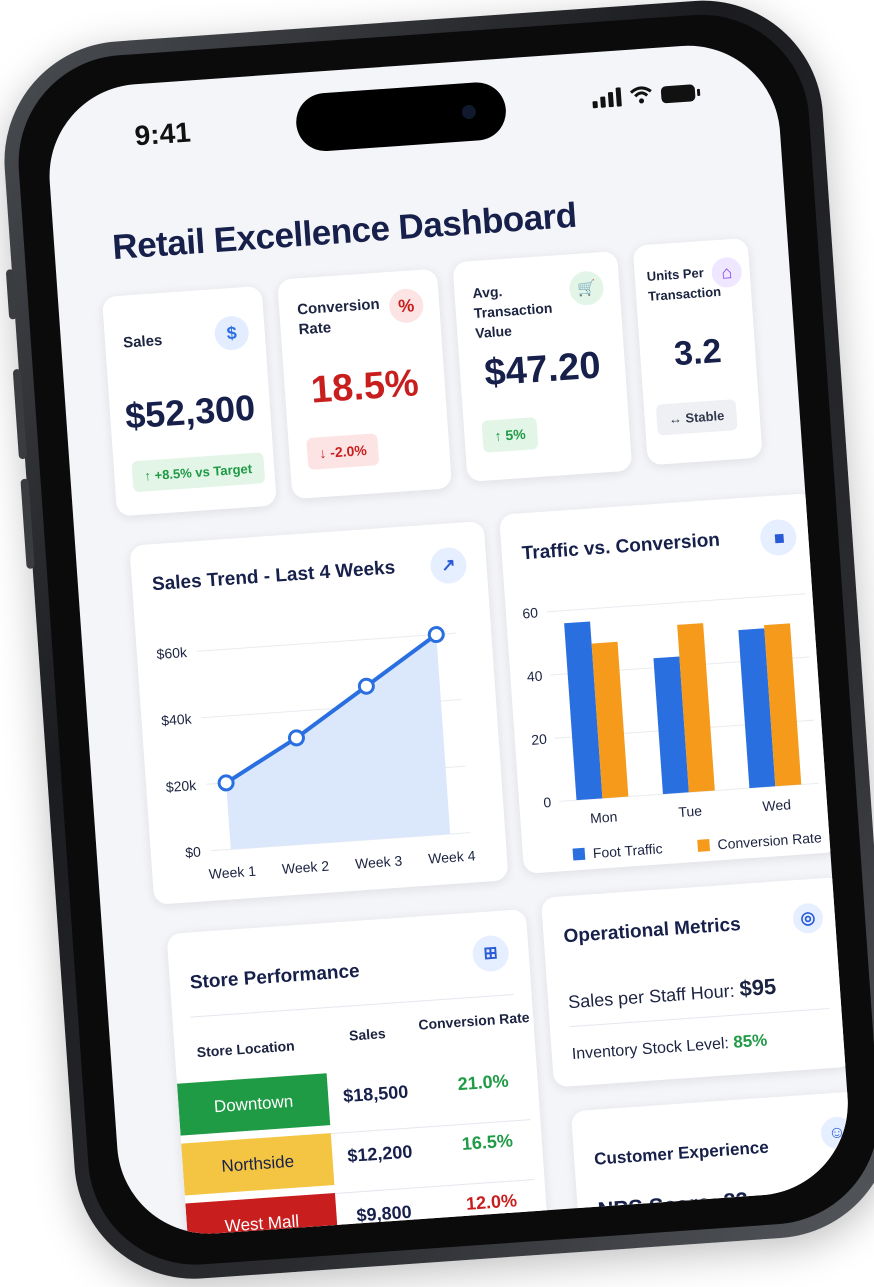 This screenshot has width=874, height=1287. I want to click on kpi-card-conversion: Conversion Rate % 18.5% ↓ -2.0%, so click(365, 384).